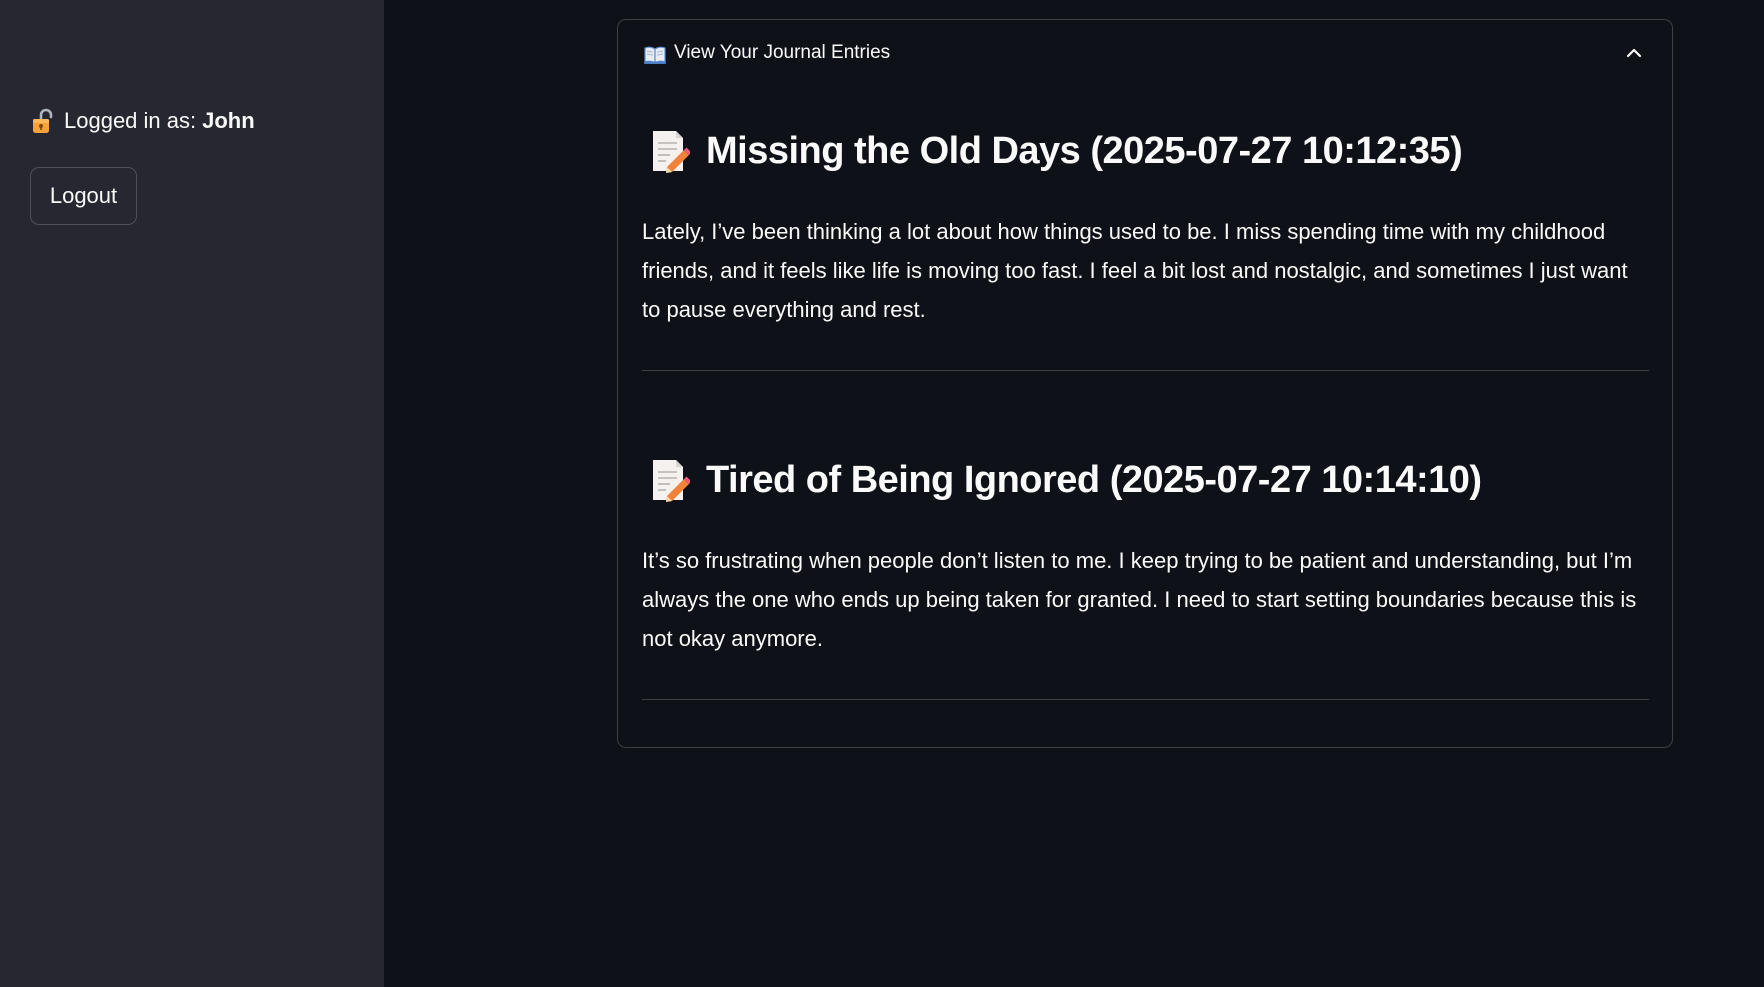  What do you see at coordinates (130, 120) in the screenshot?
I see `login-prefix: Logged in as:` at bounding box center [130, 120].